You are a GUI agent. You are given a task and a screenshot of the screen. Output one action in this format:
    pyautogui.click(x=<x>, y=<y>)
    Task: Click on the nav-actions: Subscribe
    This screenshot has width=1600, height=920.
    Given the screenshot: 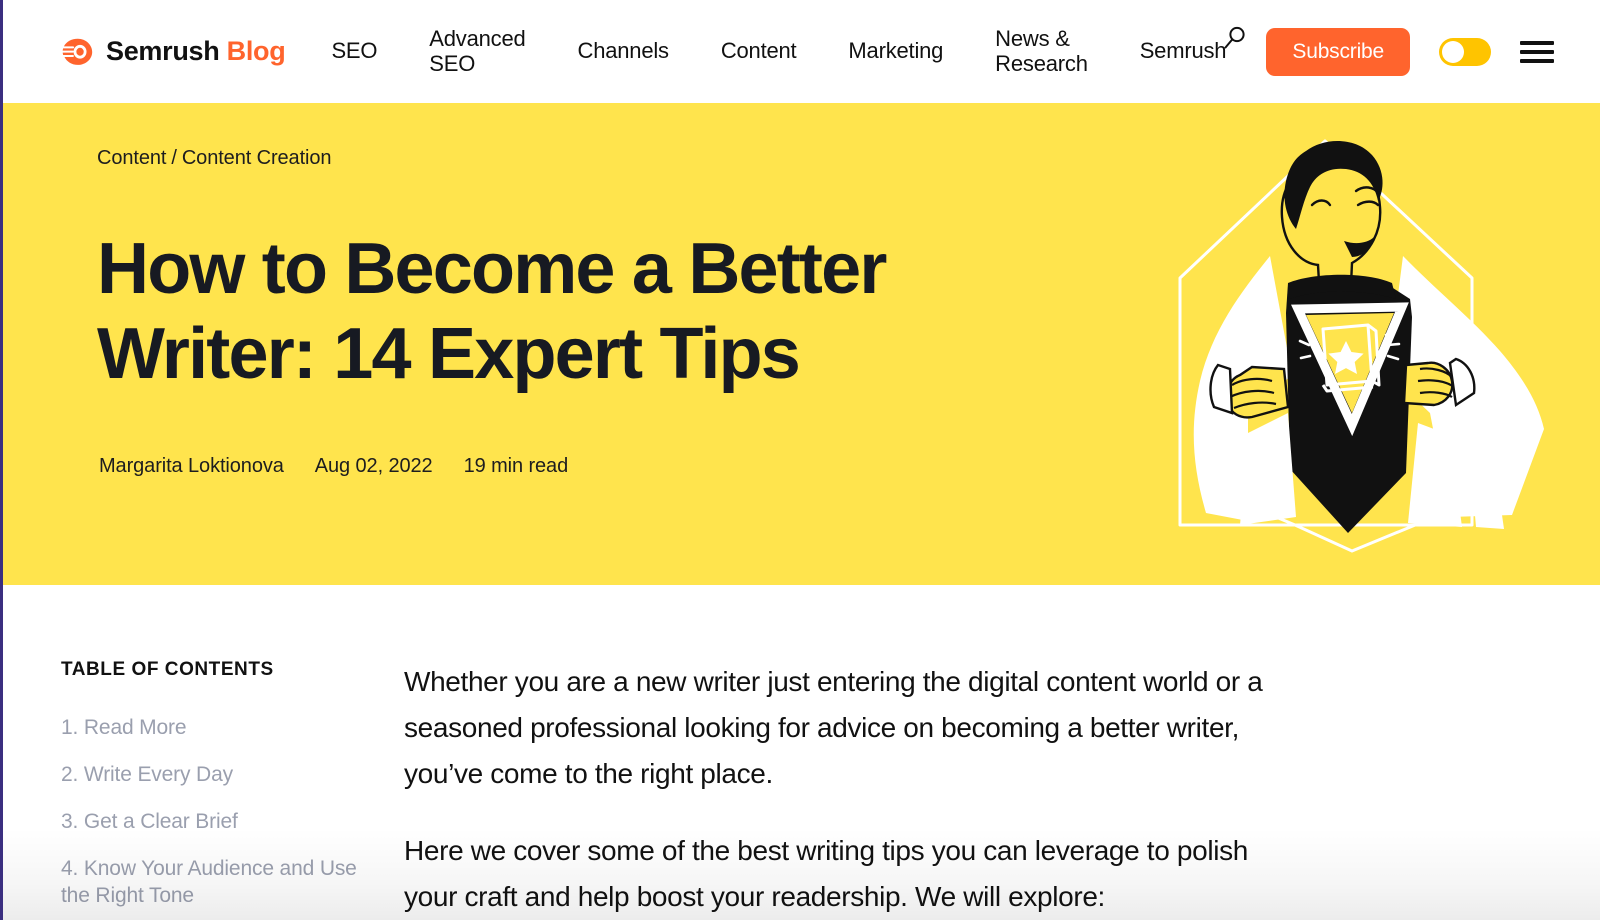 What is the action you would take?
    pyautogui.click(x=1410, y=51)
    